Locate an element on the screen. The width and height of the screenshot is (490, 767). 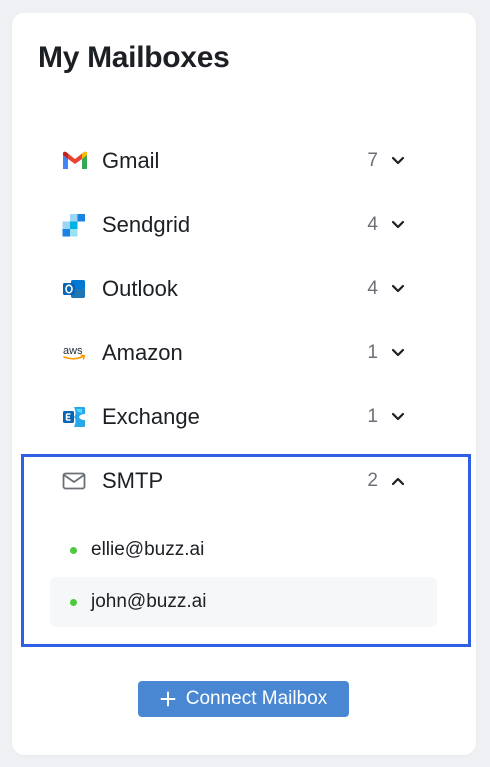
mailbox-label: Outlook is located at coordinates (140, 288).